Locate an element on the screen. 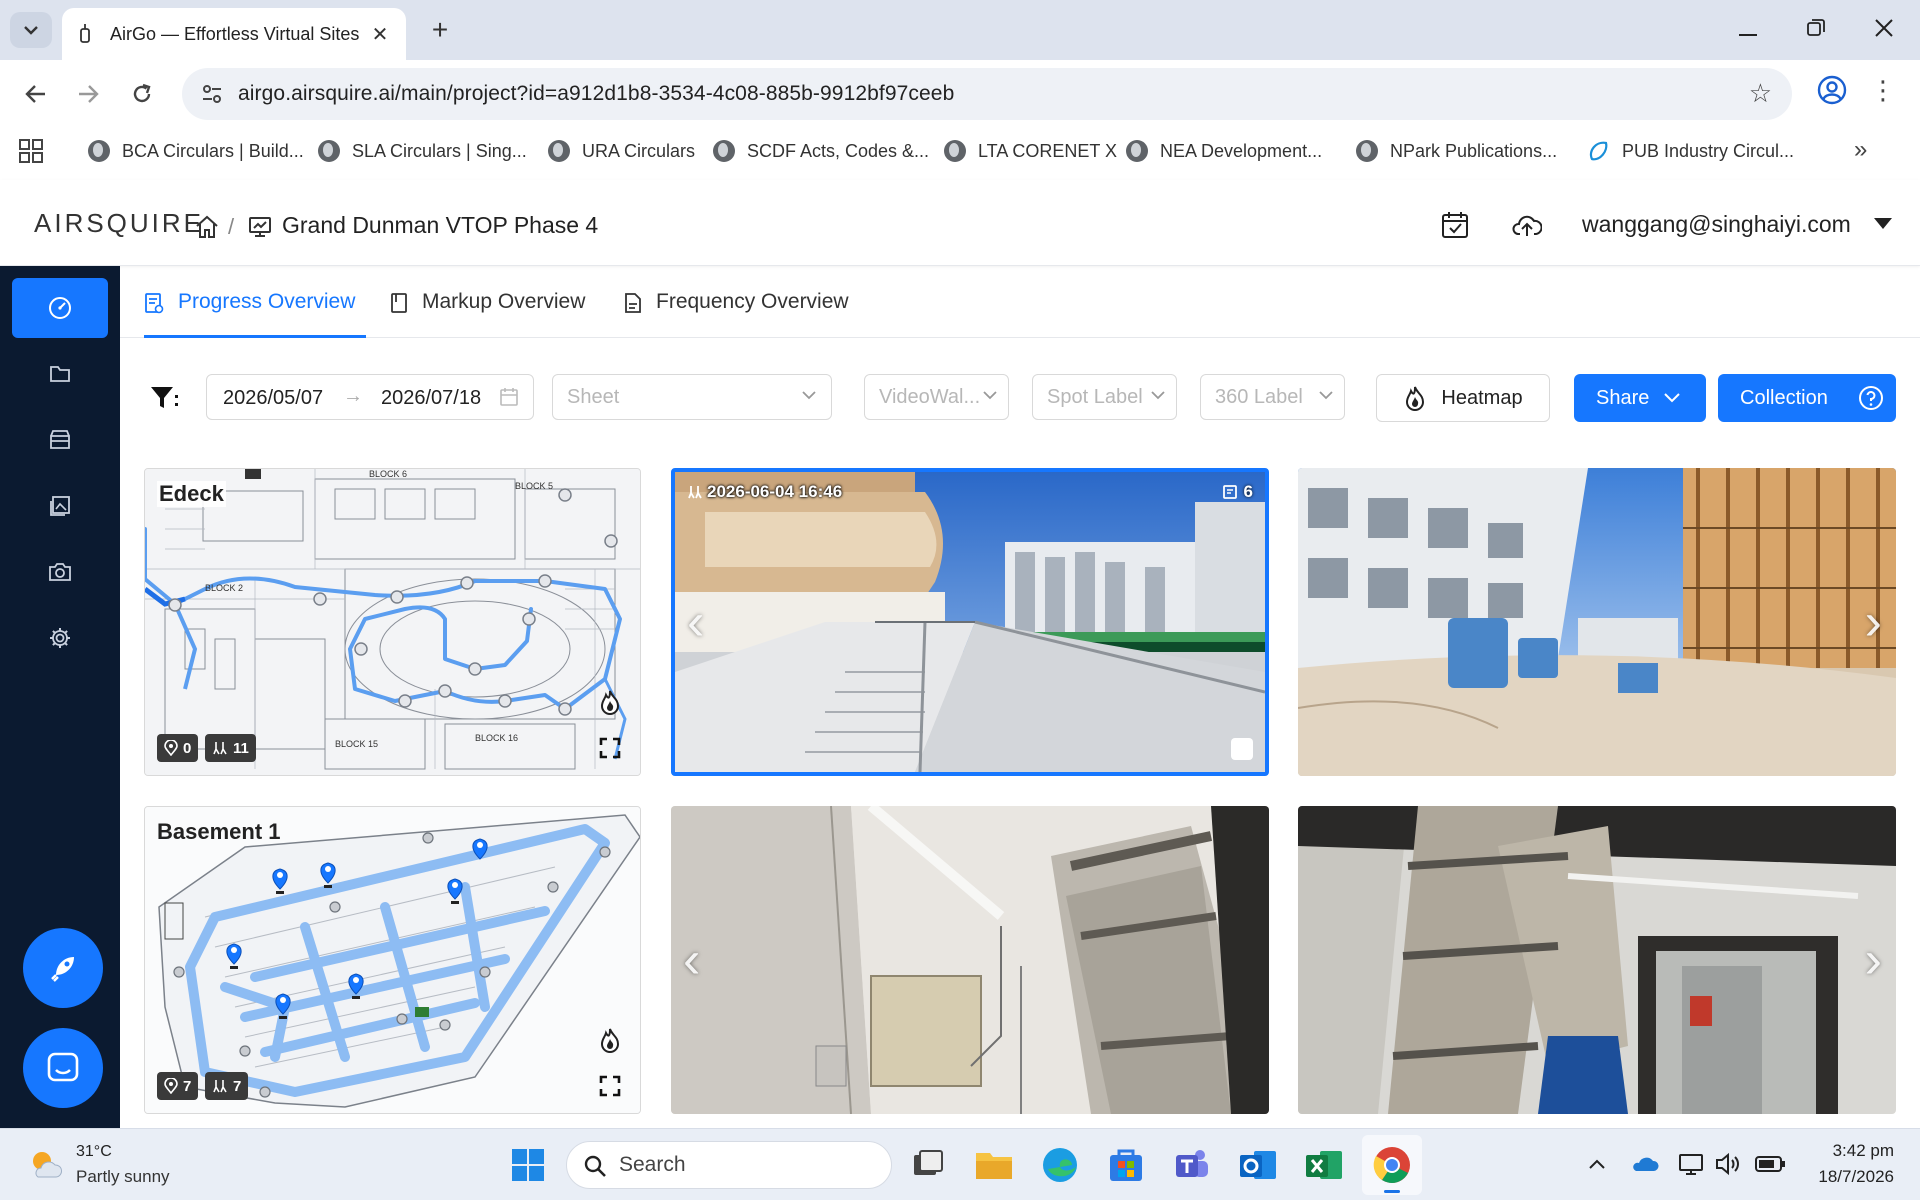 Image resolution: width=1920 pixels, height=1200 pixels. excel-icon is located at coordinates (1324, 1165).